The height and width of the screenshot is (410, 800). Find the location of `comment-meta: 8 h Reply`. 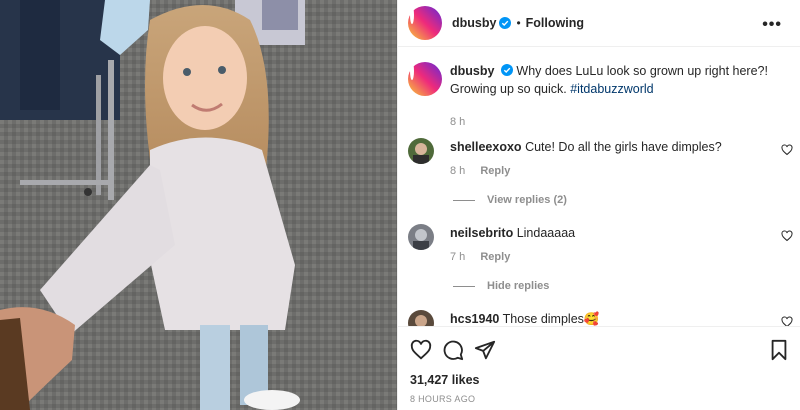

comment-meta: 8 h Reply is located at coordinates (621, 171).